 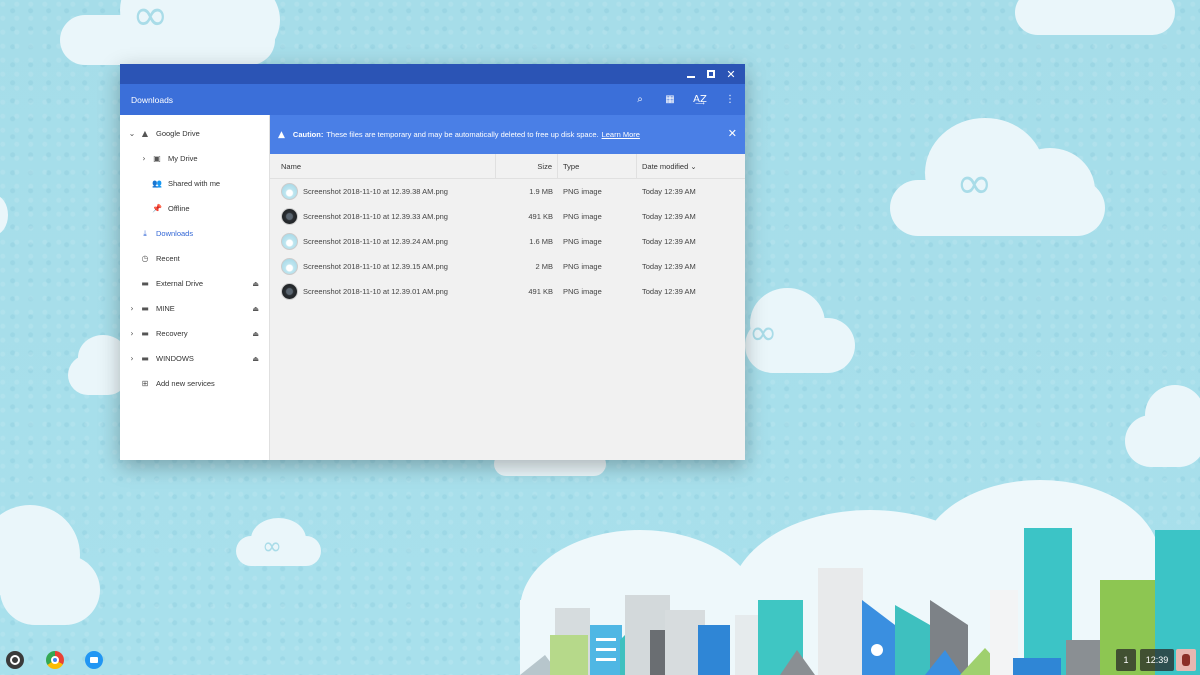 I want to click on sidebar-item-google-drive: ⌄ ▲ Google Drive, so click(x=194, y=133).